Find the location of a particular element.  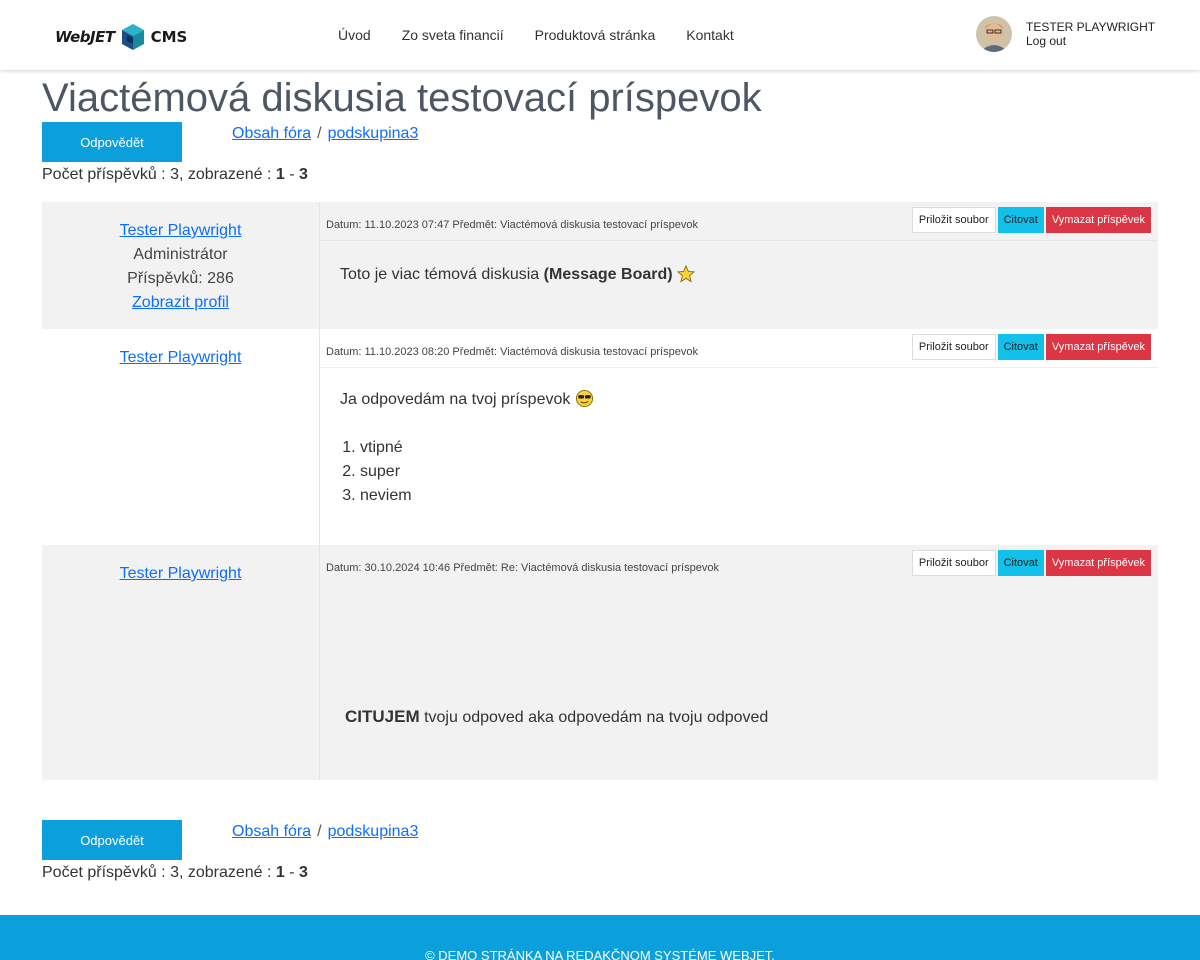

nav-item-produkt: Produktová stránka is located at coordinates (595, 35).